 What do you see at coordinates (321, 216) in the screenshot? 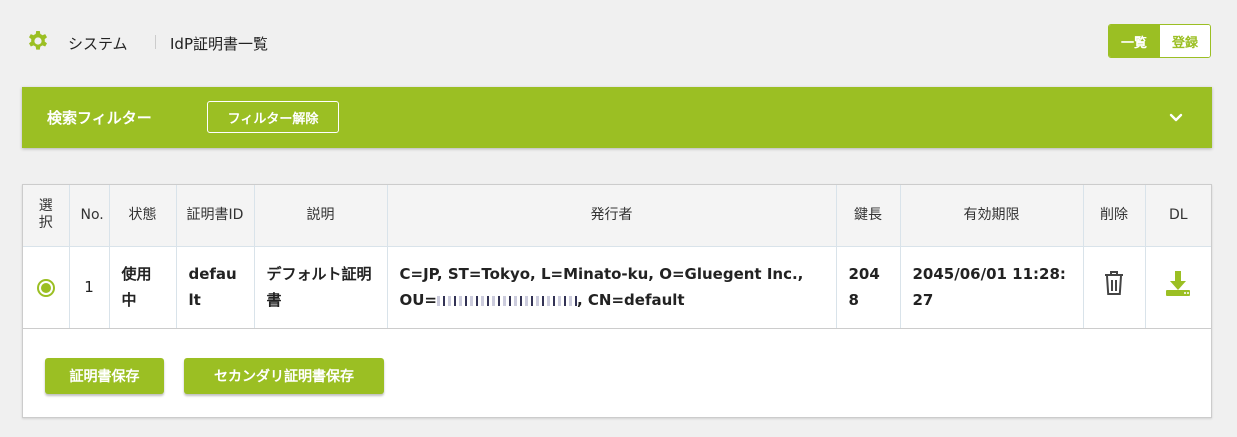
I see `col-description: 説明` at bounding box center [321, 216].